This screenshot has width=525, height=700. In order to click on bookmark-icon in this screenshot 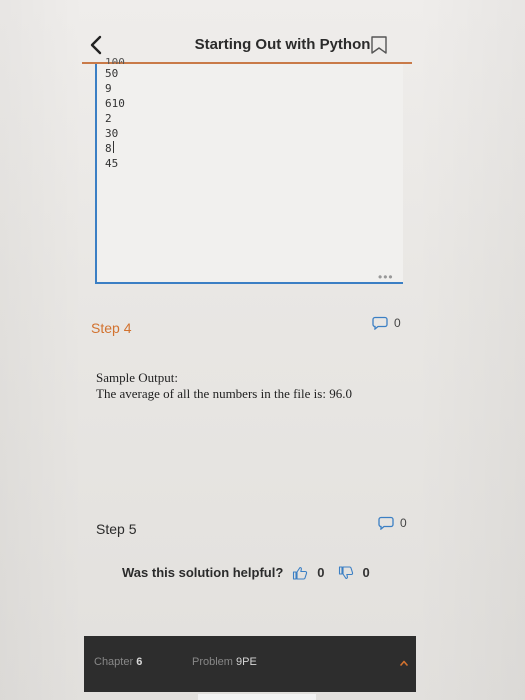, I will do `click(379, 45)`.